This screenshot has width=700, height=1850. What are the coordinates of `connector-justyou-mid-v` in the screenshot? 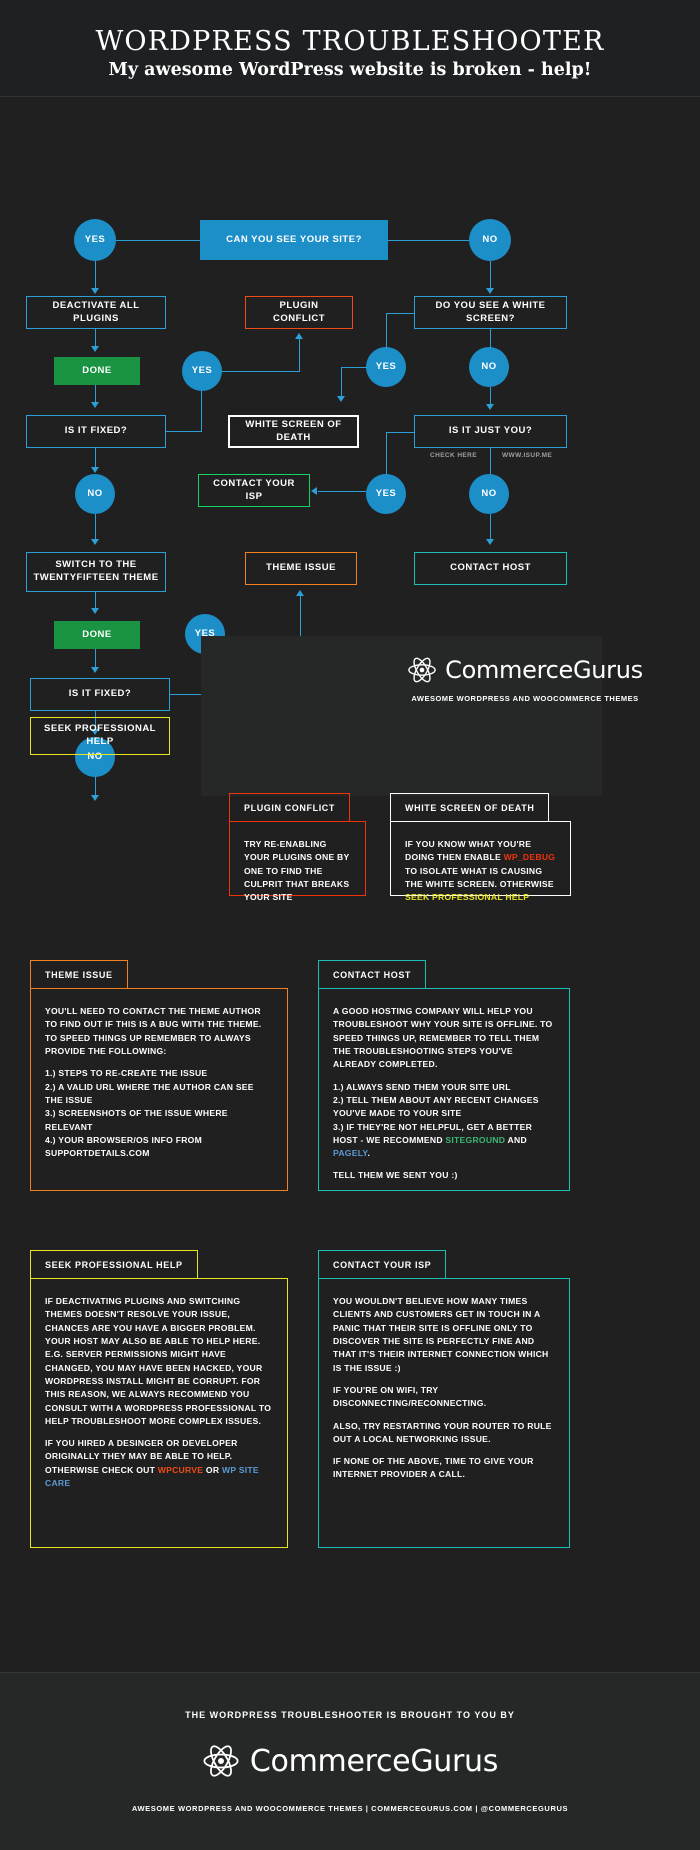 It's located at (490, 461).